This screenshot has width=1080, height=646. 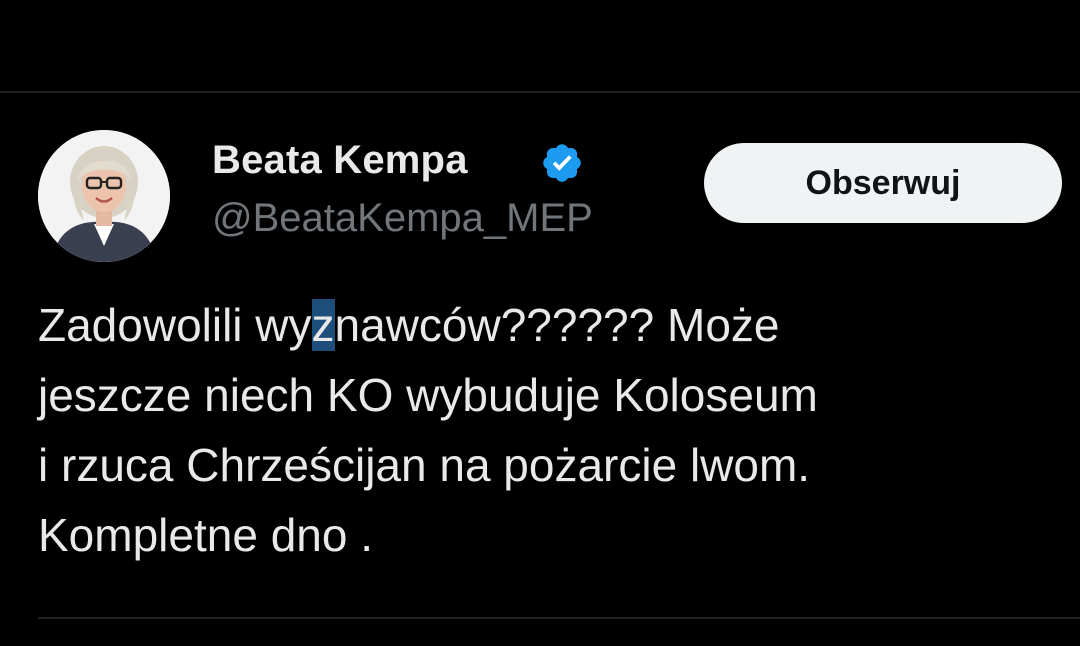 What do you see at coordinates (540, 92) in the screenshot?
I see `top-divider` at bounding box center [540, 92].